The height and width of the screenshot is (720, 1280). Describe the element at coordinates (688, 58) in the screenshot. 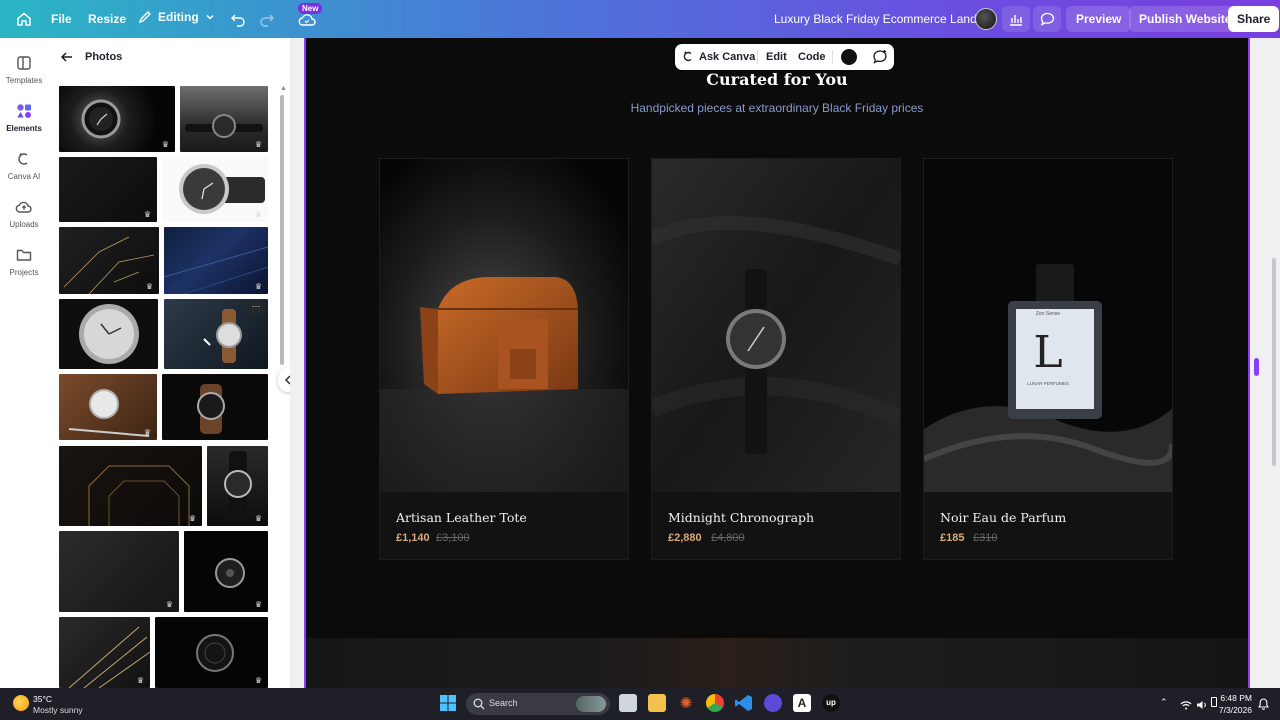

I see `canva-ai-icon` at that location.